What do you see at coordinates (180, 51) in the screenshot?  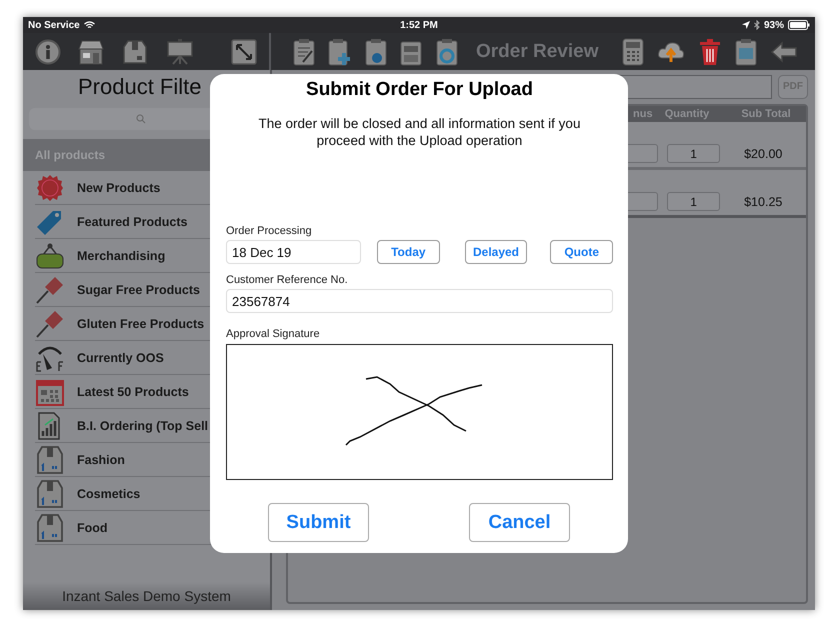 I see `easel-icon` at bounding box center [180, 51].